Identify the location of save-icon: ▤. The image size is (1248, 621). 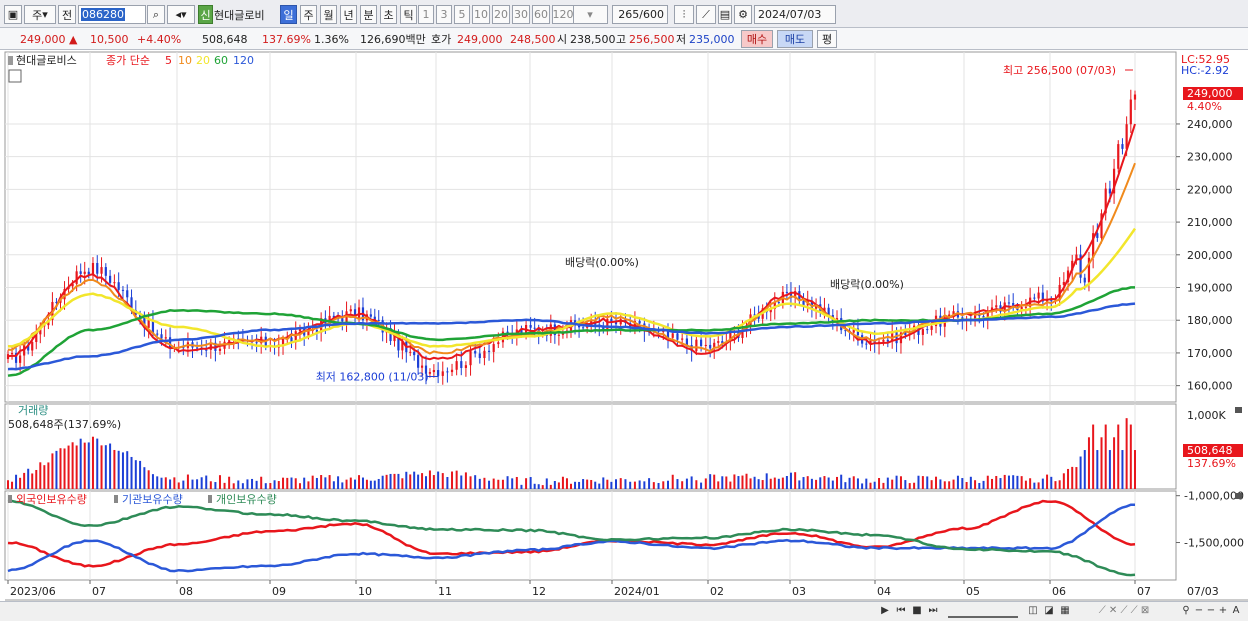
(725, 14).